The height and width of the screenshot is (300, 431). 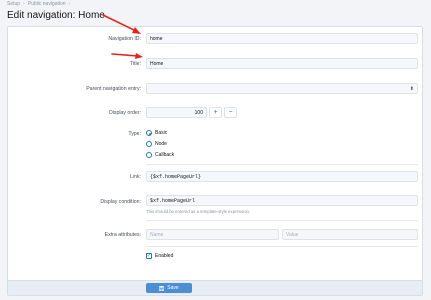 What do you see at coordinates (282, 38) in the screenshot?
I see `navigation-id-field: home` at bounding box center [282, 38].